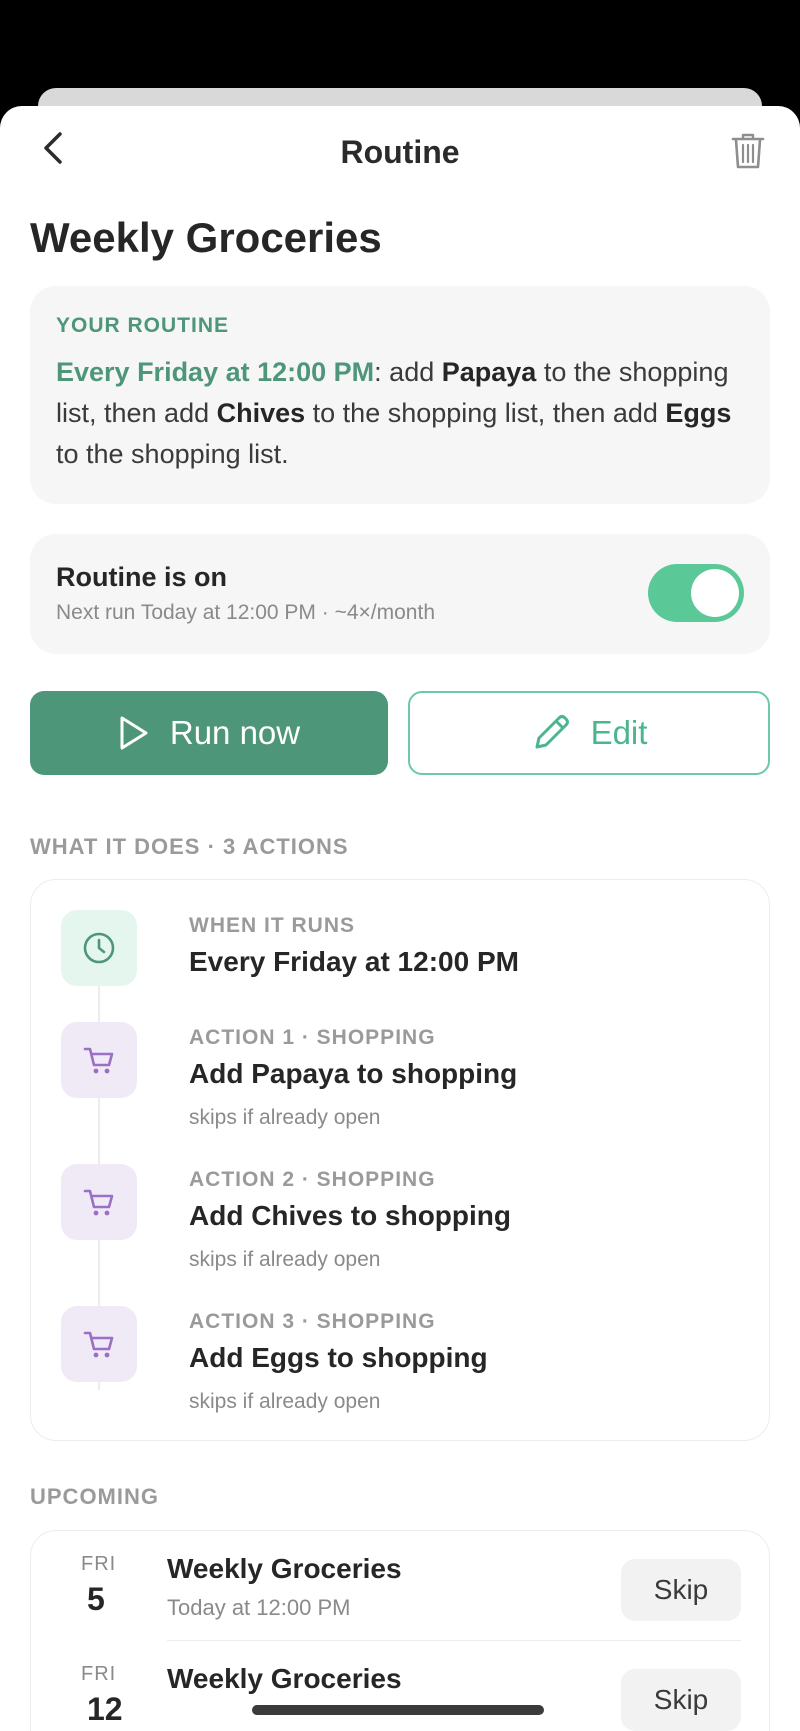 This screenshot has width=800, height=1731. What do you see at coordinates (552, 732) in the screenshot?
I see `pencil-icon` at bounding box center [552, 732].